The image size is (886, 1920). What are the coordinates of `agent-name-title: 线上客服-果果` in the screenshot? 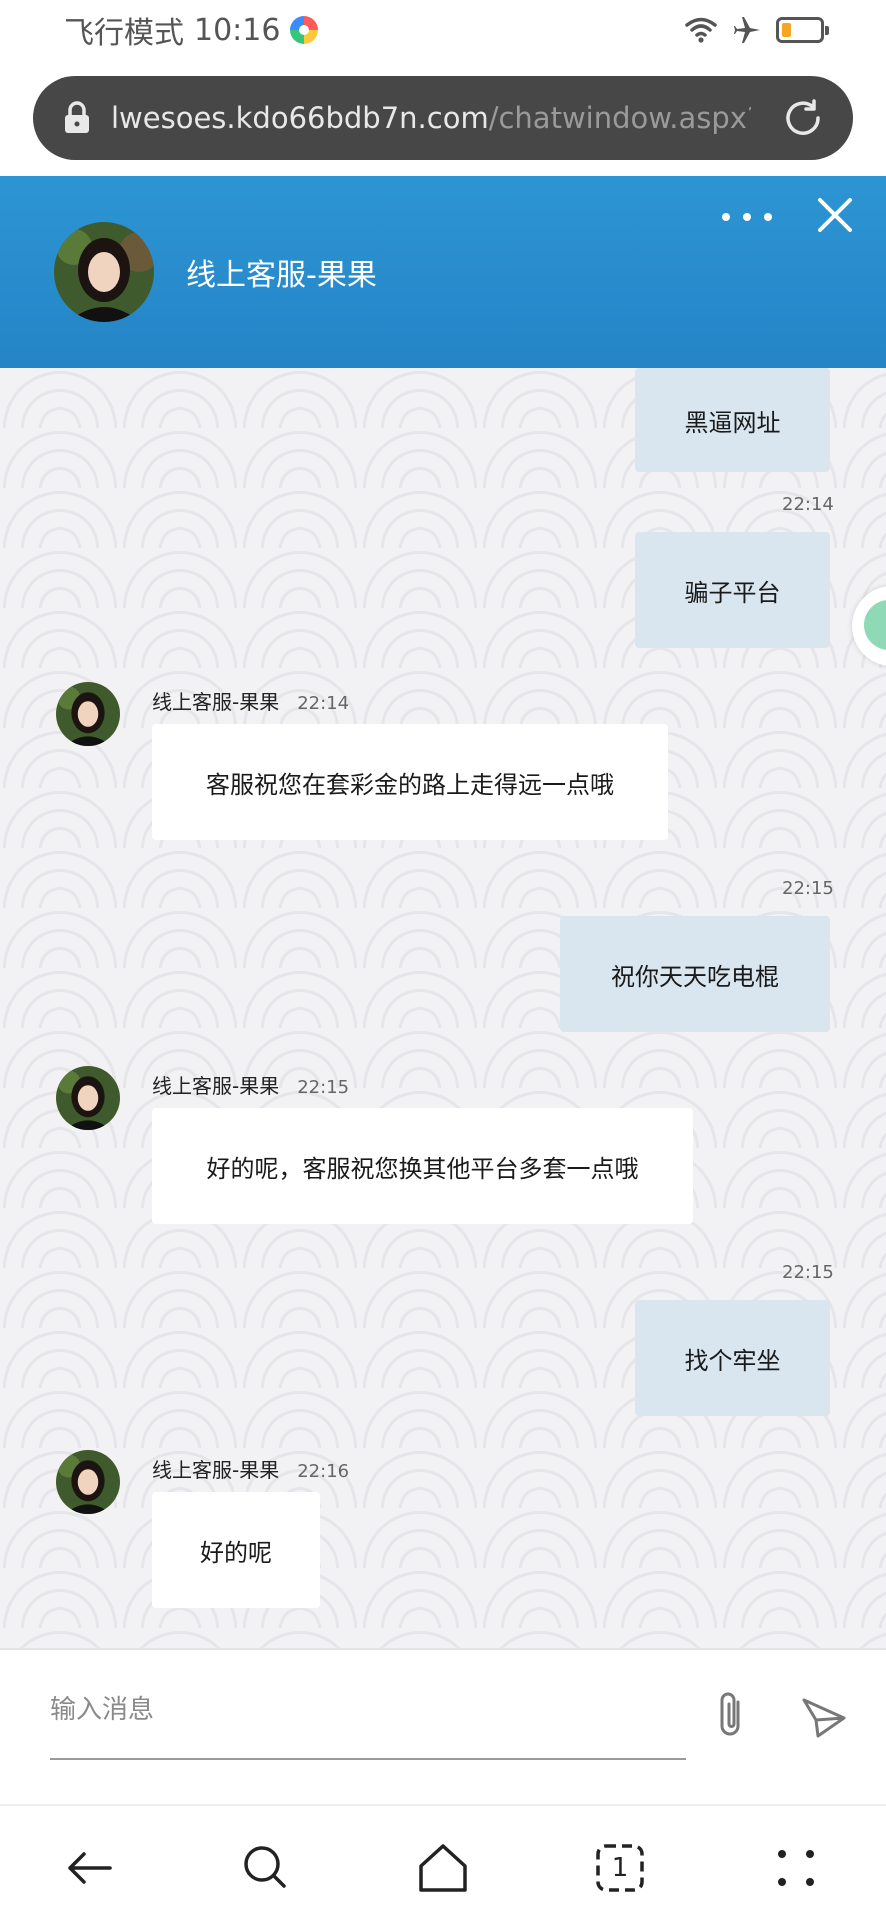 It's located at (281, 275).